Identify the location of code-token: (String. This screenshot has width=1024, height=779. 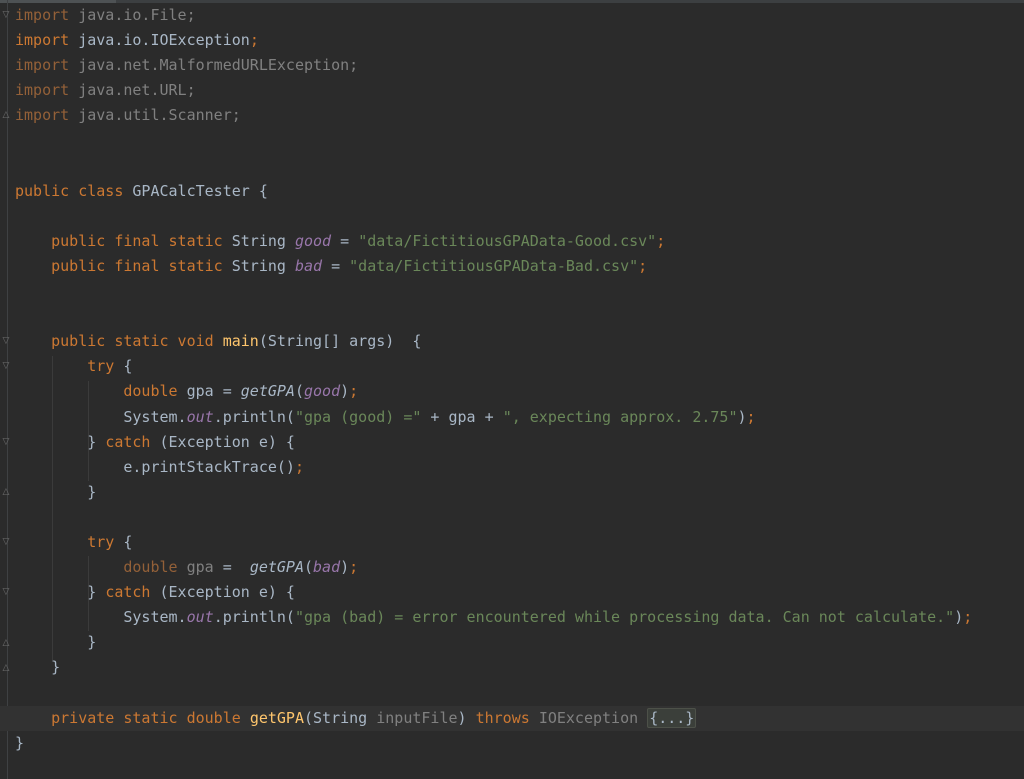
(340, 717).